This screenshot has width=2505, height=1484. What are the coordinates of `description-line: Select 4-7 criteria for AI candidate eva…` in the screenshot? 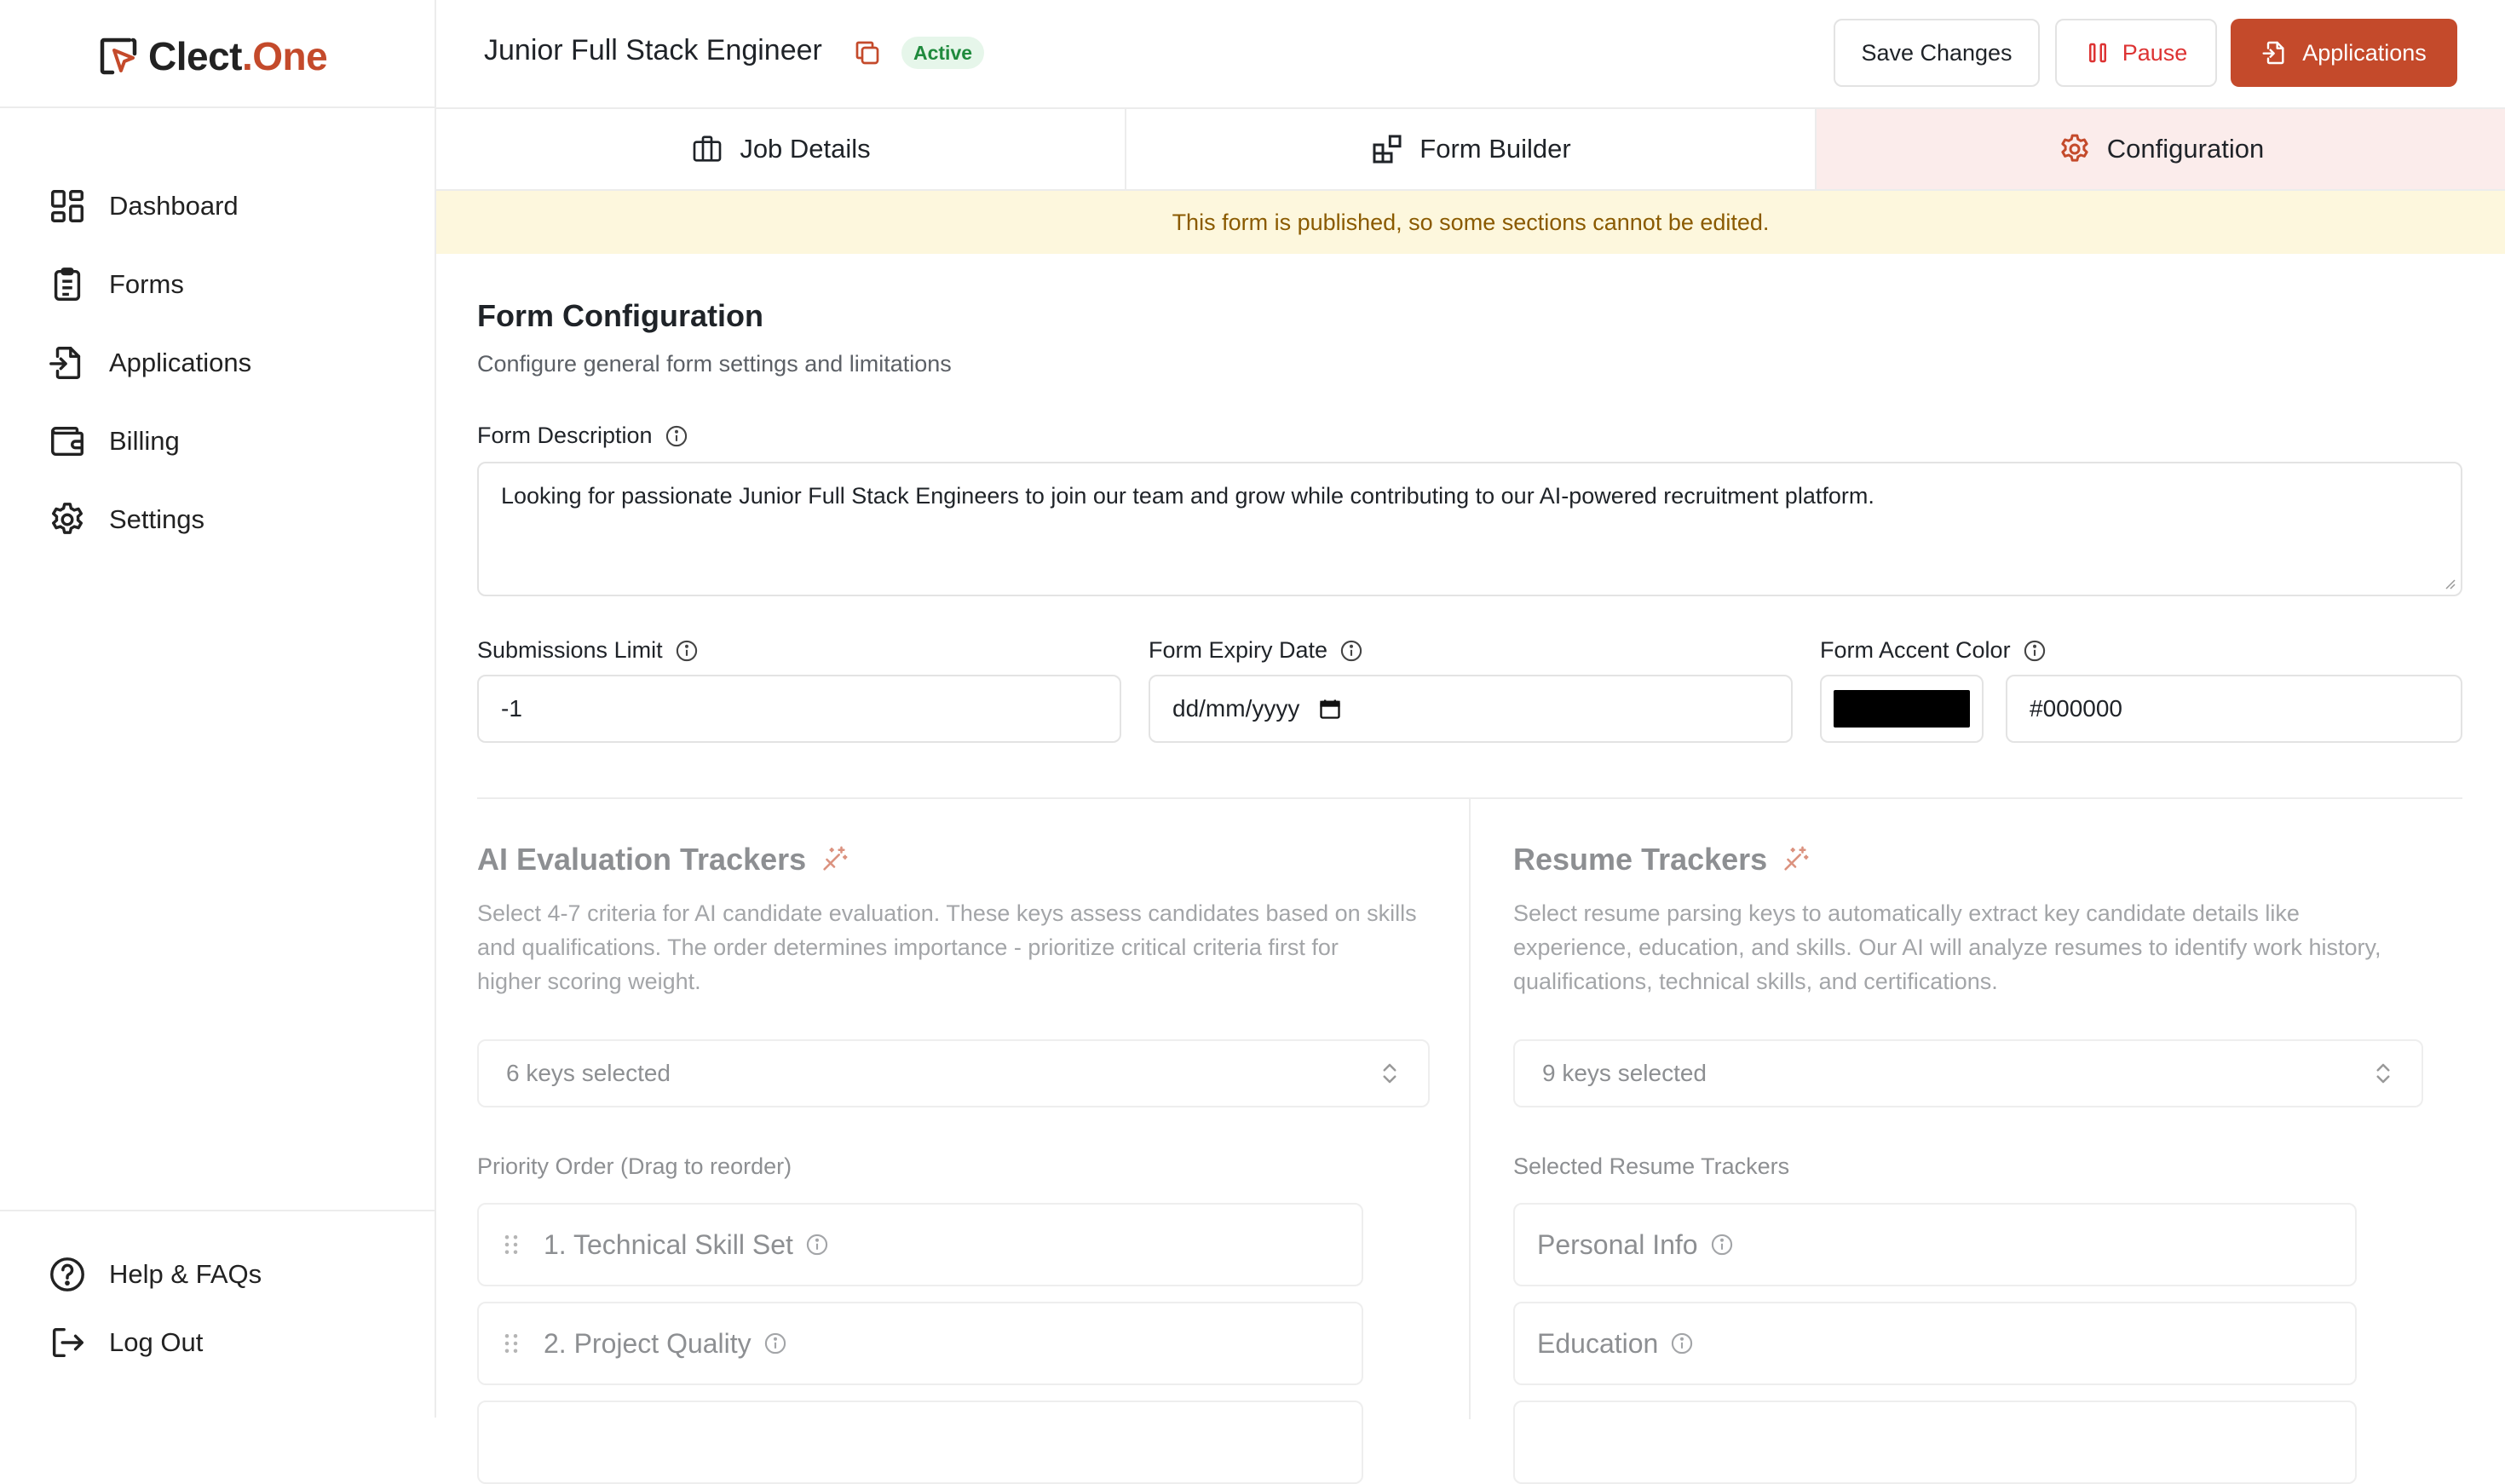 It's located at (947, 913).